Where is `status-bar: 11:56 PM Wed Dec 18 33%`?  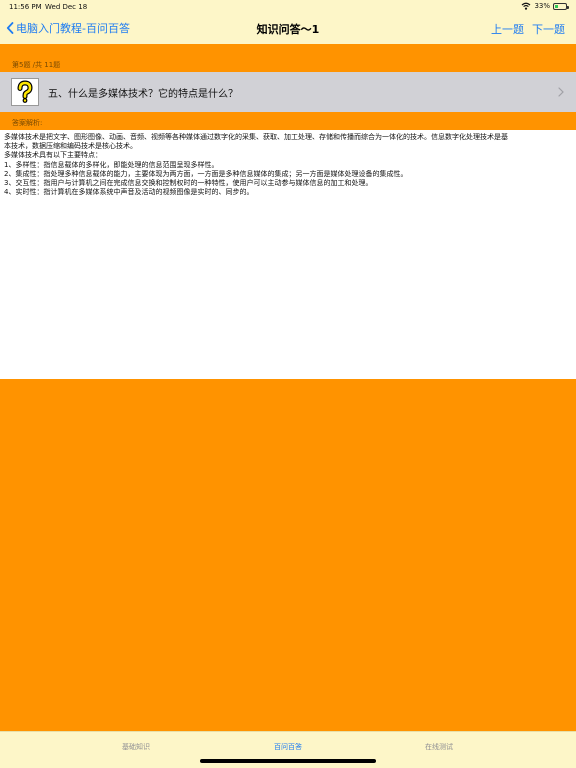
status-bar: 11:56 PM Wed Dec 18 33% is located at coordinates (288, 7).